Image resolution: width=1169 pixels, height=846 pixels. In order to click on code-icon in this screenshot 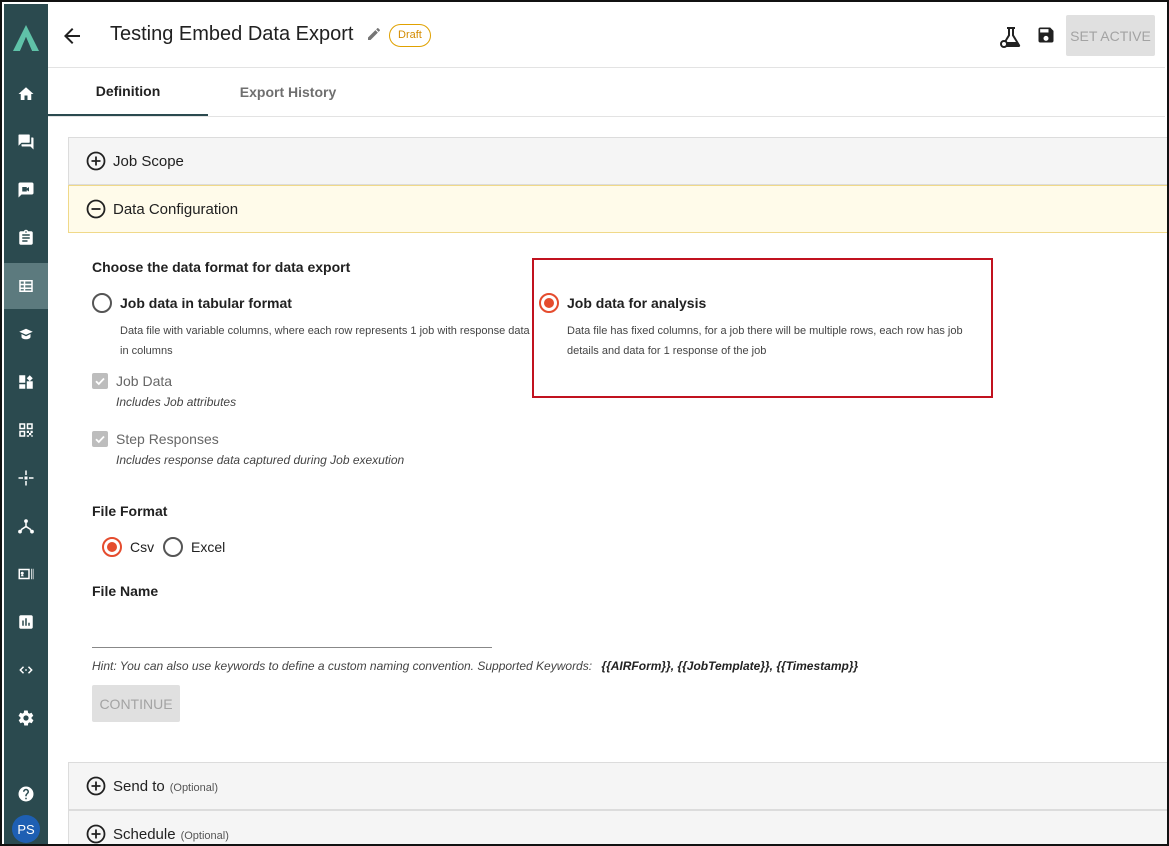, I will do `click(26, 670)`.